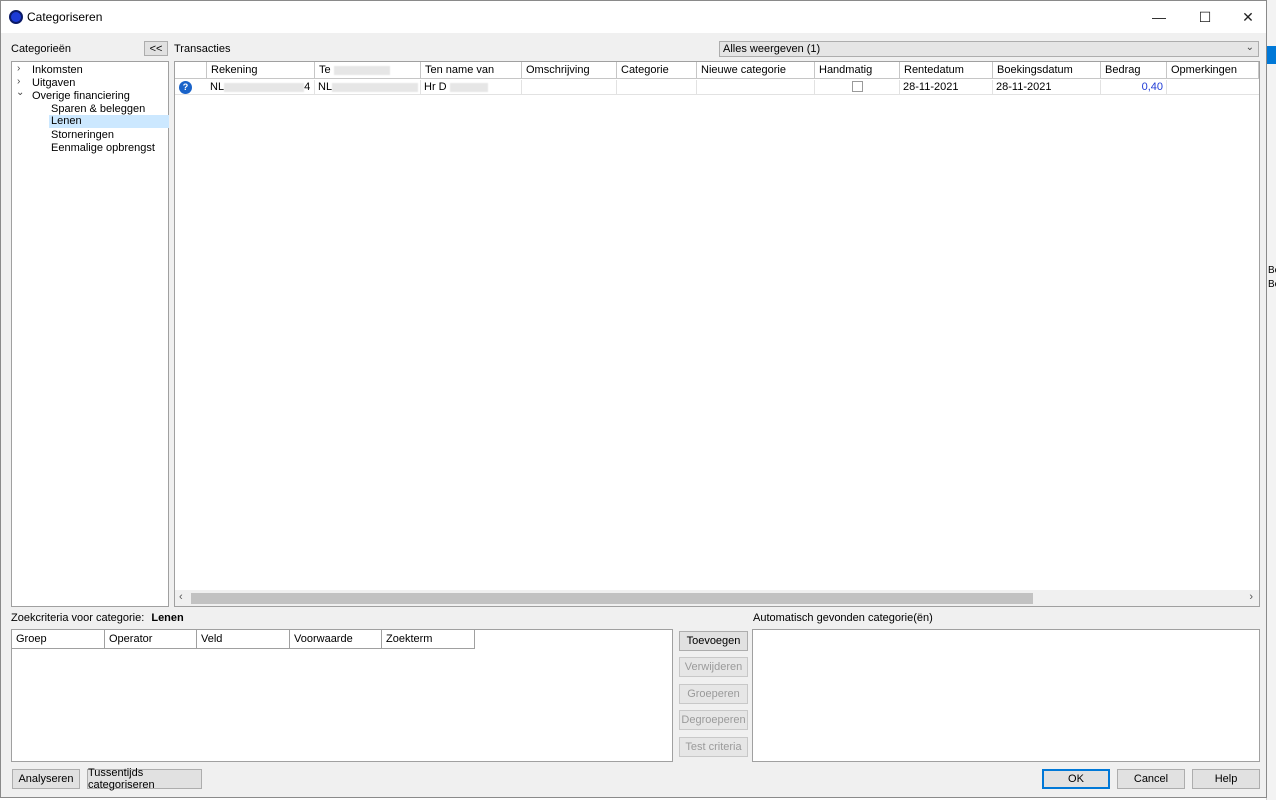 This screenshot has width=1276, height=800. I want to click on boekingsdatum-cell: 28-11-2021, so click(1047, 87).